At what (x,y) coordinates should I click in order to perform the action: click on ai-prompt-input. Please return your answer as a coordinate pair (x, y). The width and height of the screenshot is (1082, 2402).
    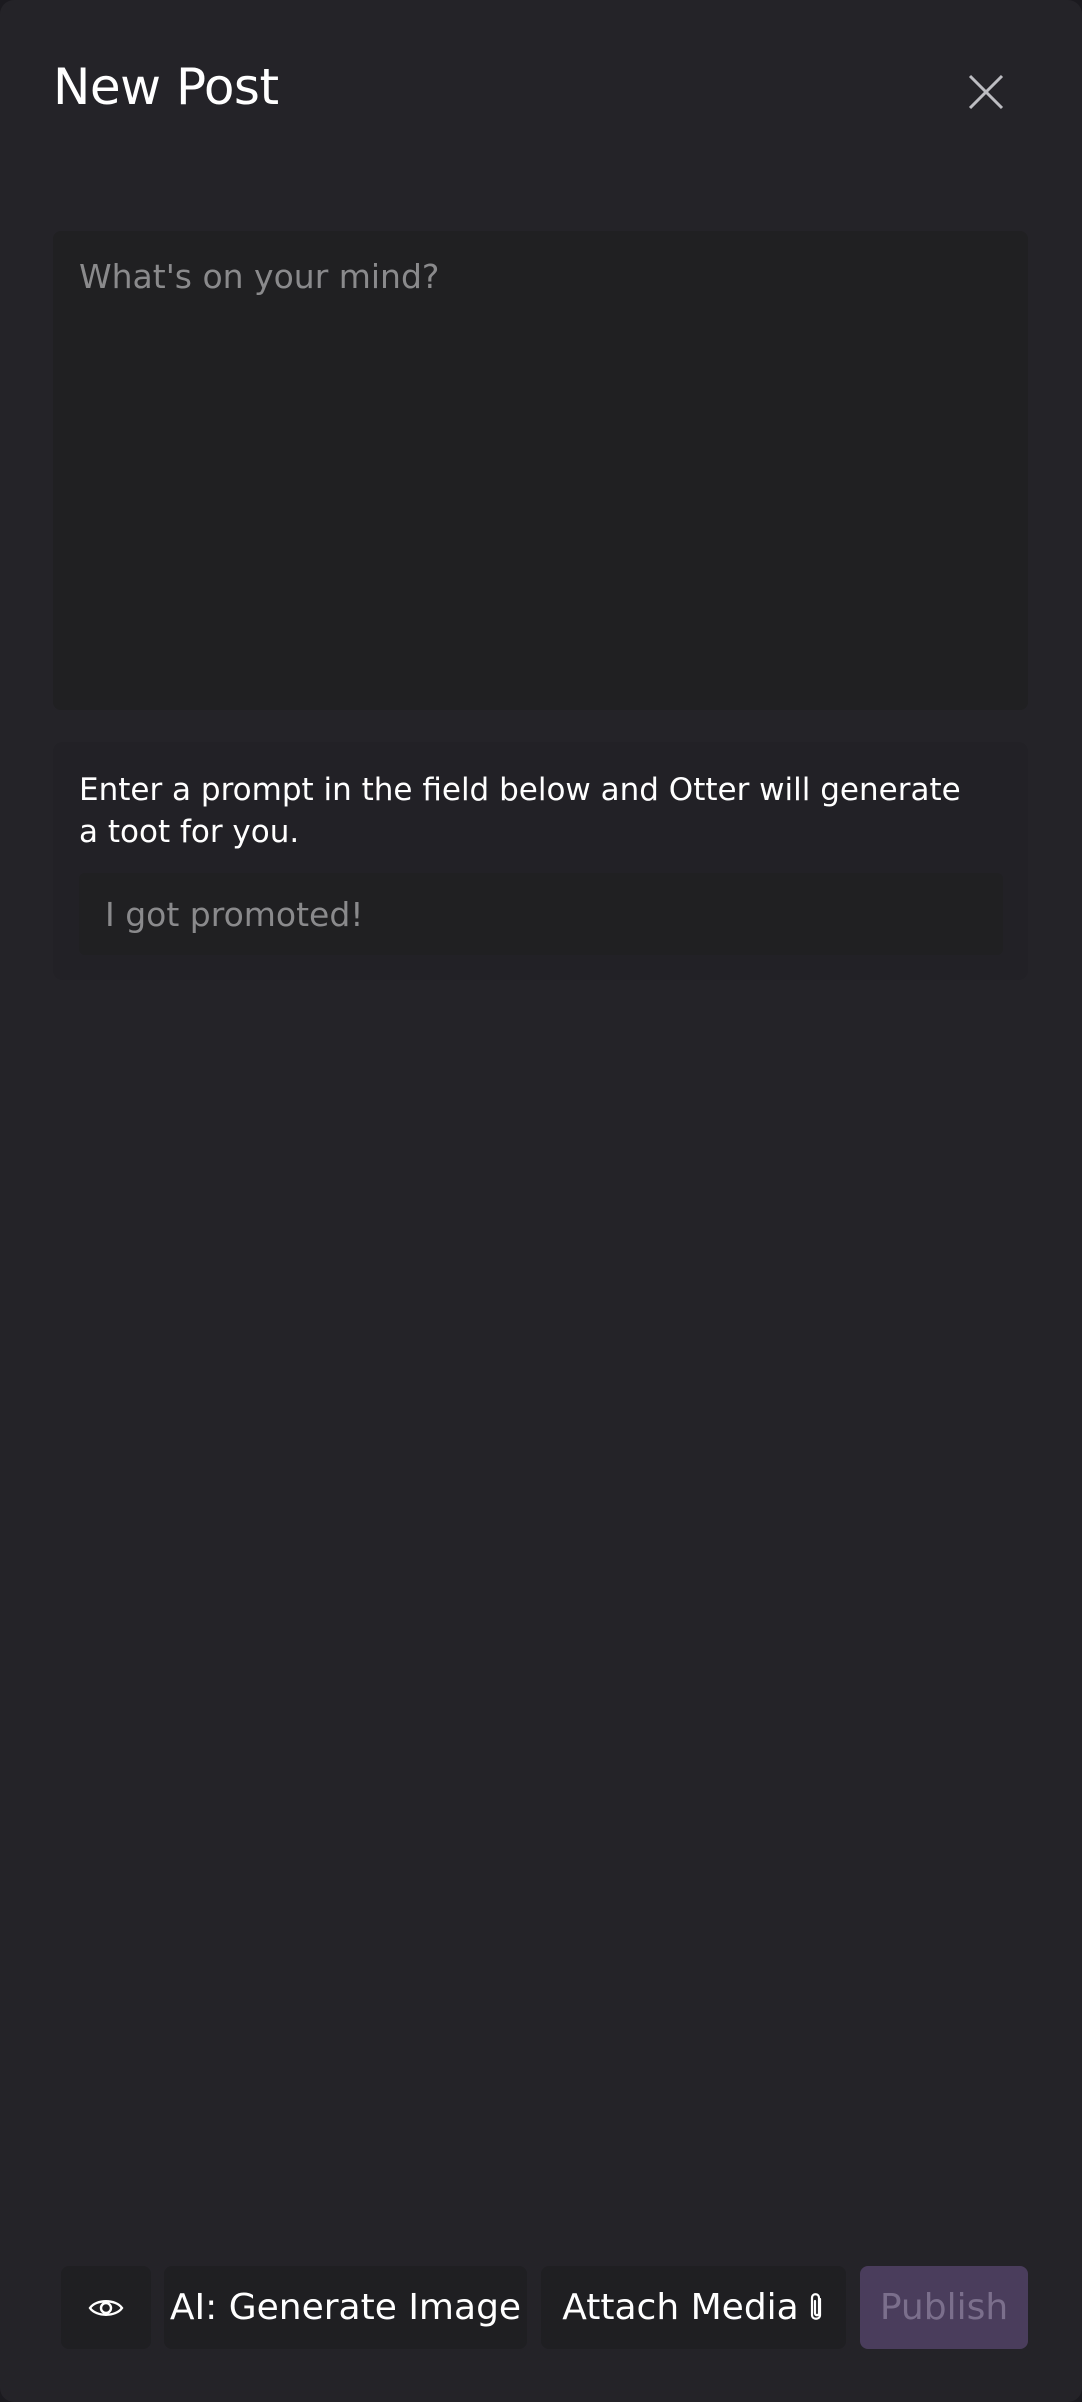
    Looking at the image, I should click on (541, 914).